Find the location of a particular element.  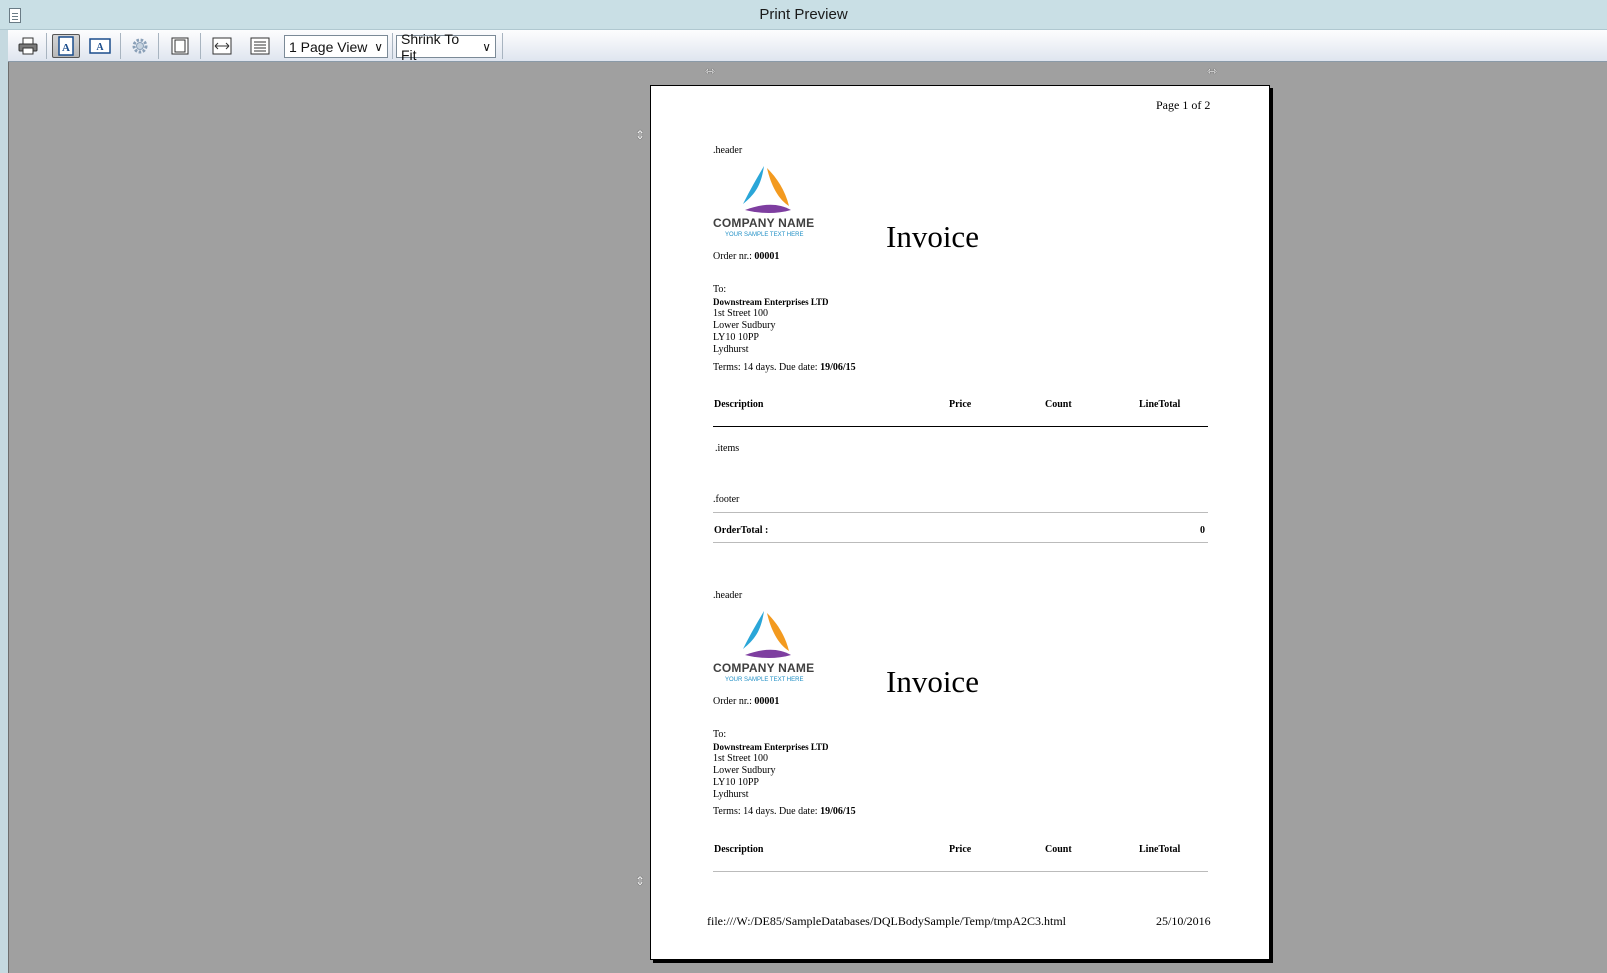

portrait-button: A is located at coordinates (66, 46).